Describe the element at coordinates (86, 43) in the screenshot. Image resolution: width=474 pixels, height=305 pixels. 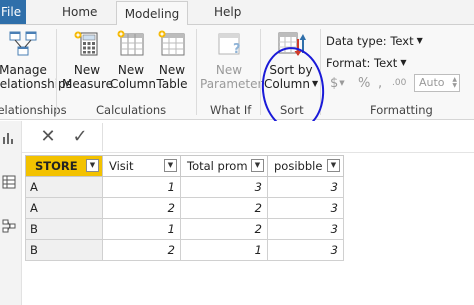
I see `calculator-icon` at that location.